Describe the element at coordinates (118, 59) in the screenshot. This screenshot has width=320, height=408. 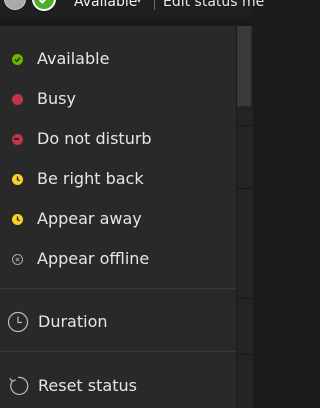
I see `menu-item-available: Available` at that location.